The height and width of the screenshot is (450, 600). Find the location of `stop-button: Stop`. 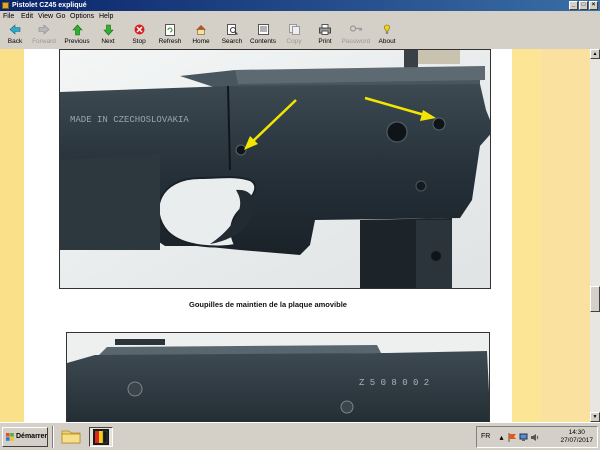

stop-button: Stop is located at coordinates (139, 36).